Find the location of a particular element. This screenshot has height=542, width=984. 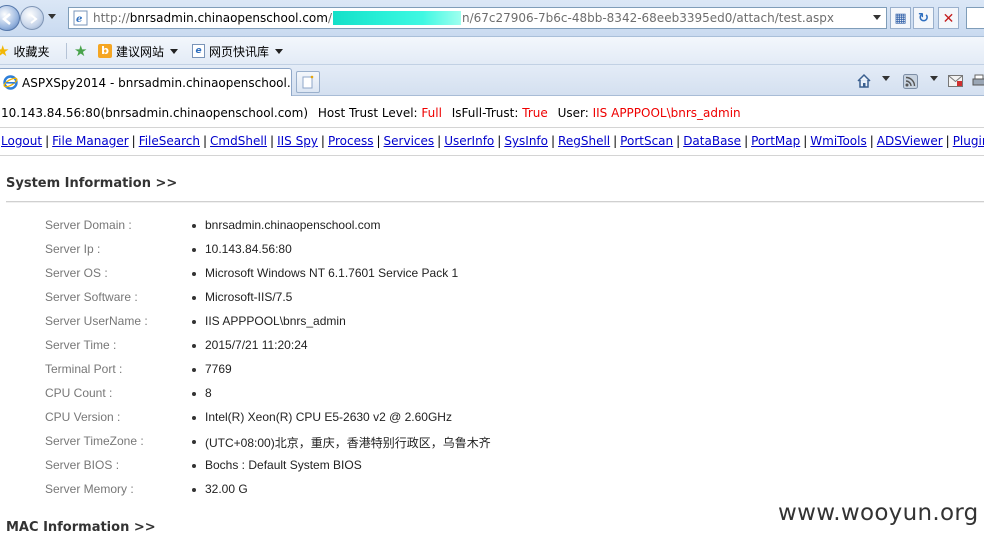

mac-info-title: MAC Information >> is located at coordinates (81, 527).